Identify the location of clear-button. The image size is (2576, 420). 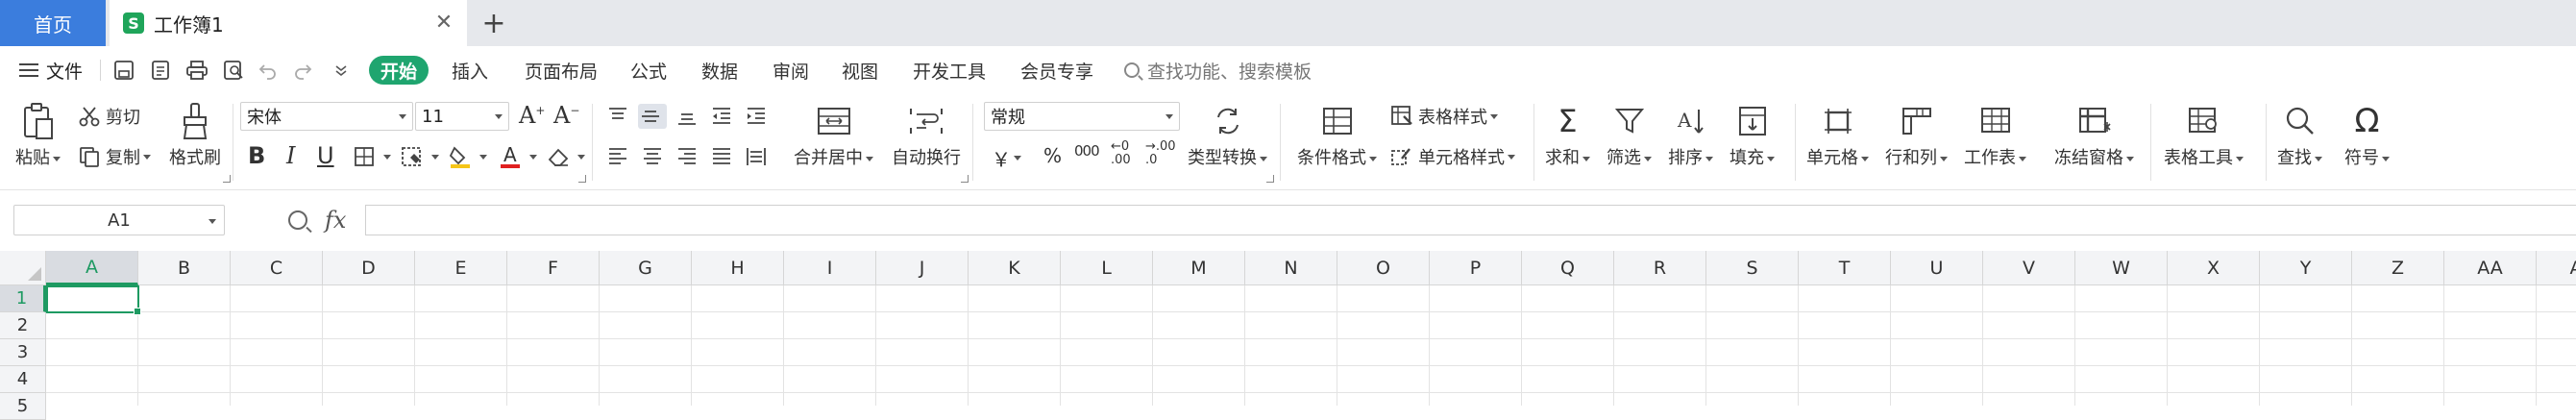
(565, 157).